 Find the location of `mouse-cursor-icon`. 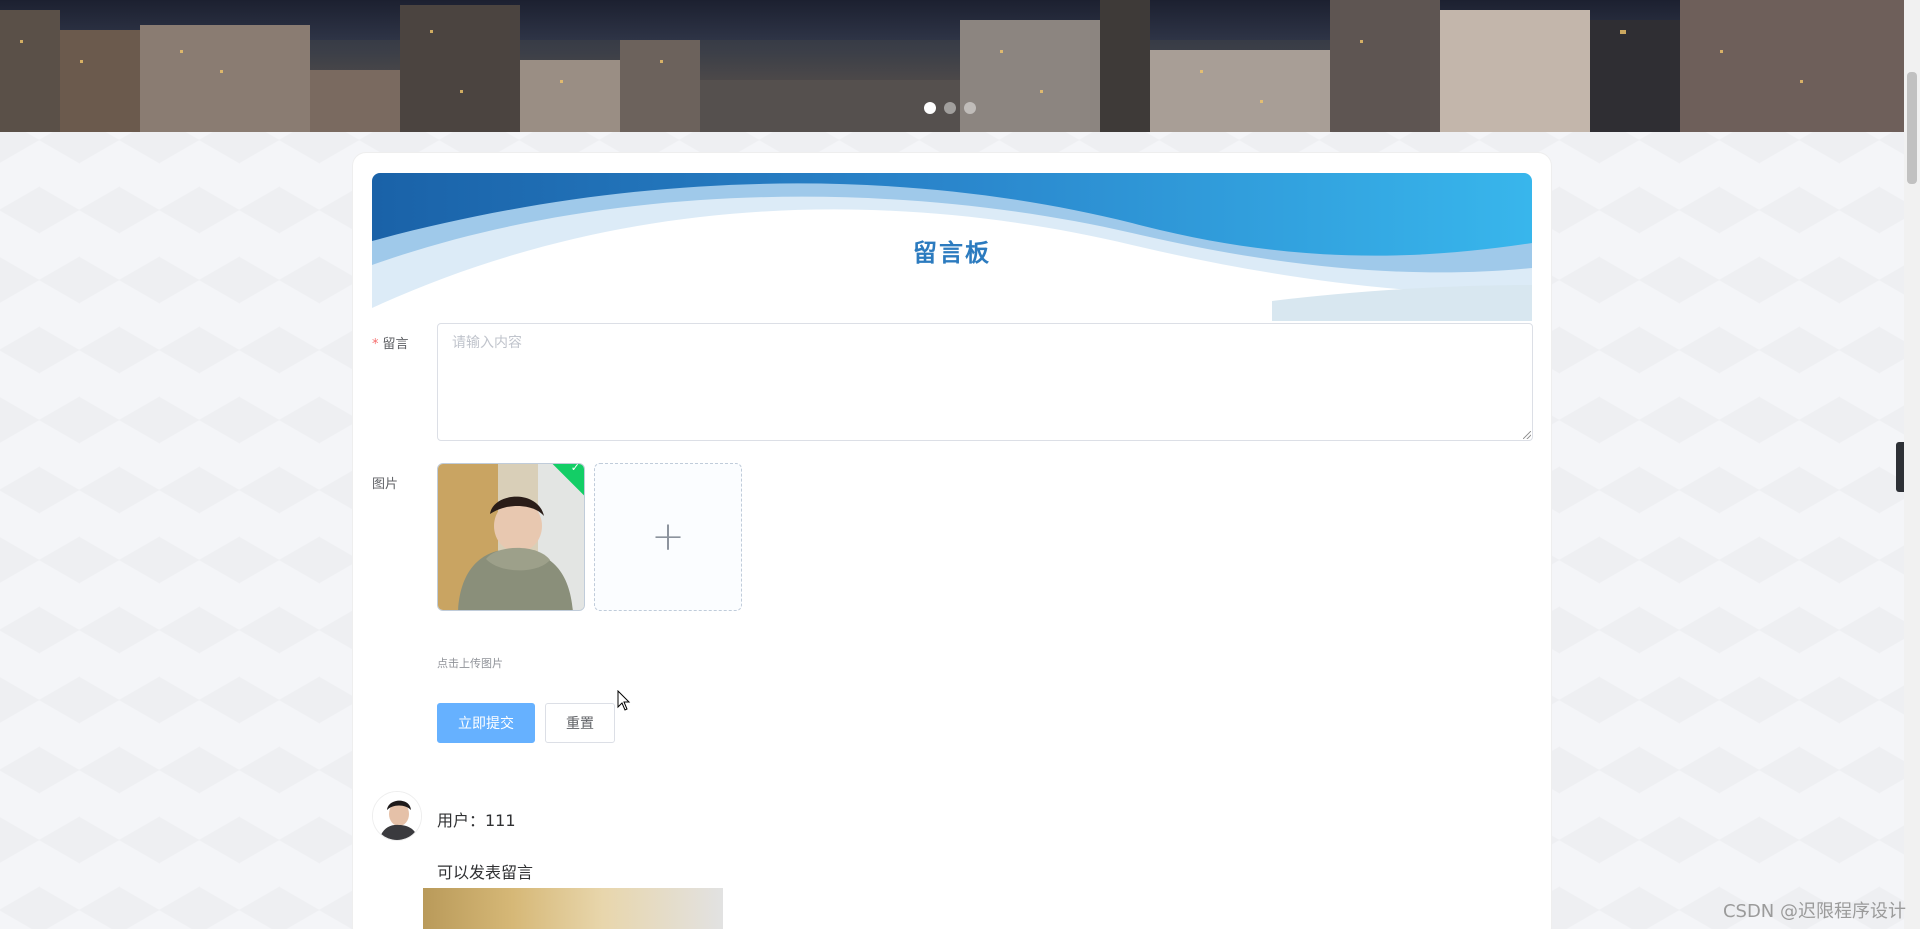

mouse-cursor-icon is located at coordinates (624, 700).